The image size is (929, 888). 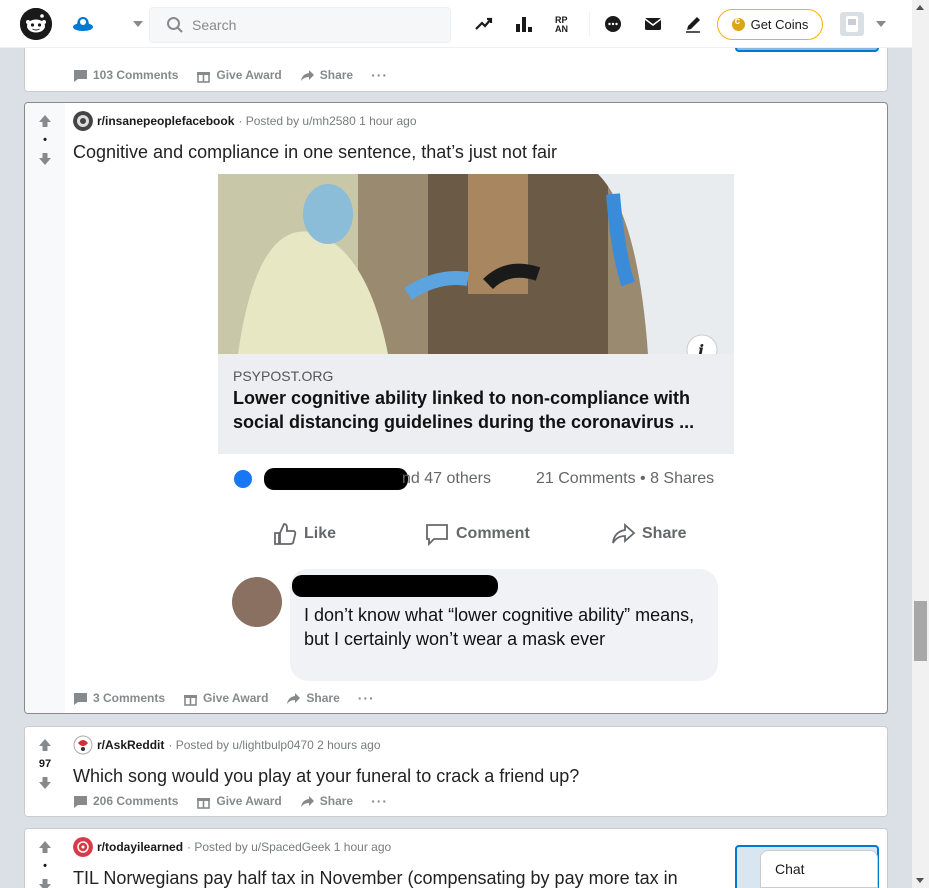 What do you see at coordinates (285, 534) in the screenshot?
I see `thumbs-up-icon` at bounding box center [285, 534].